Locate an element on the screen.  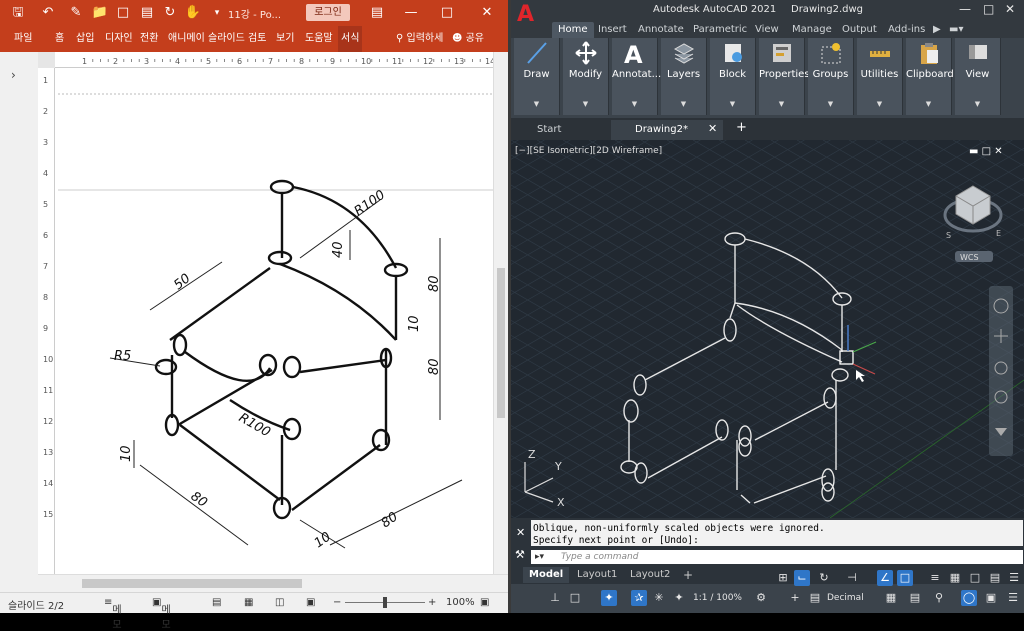
viewport-controls-label: [−][SE Isometric][2D Wireframe] is located at coordinates (588, 151).